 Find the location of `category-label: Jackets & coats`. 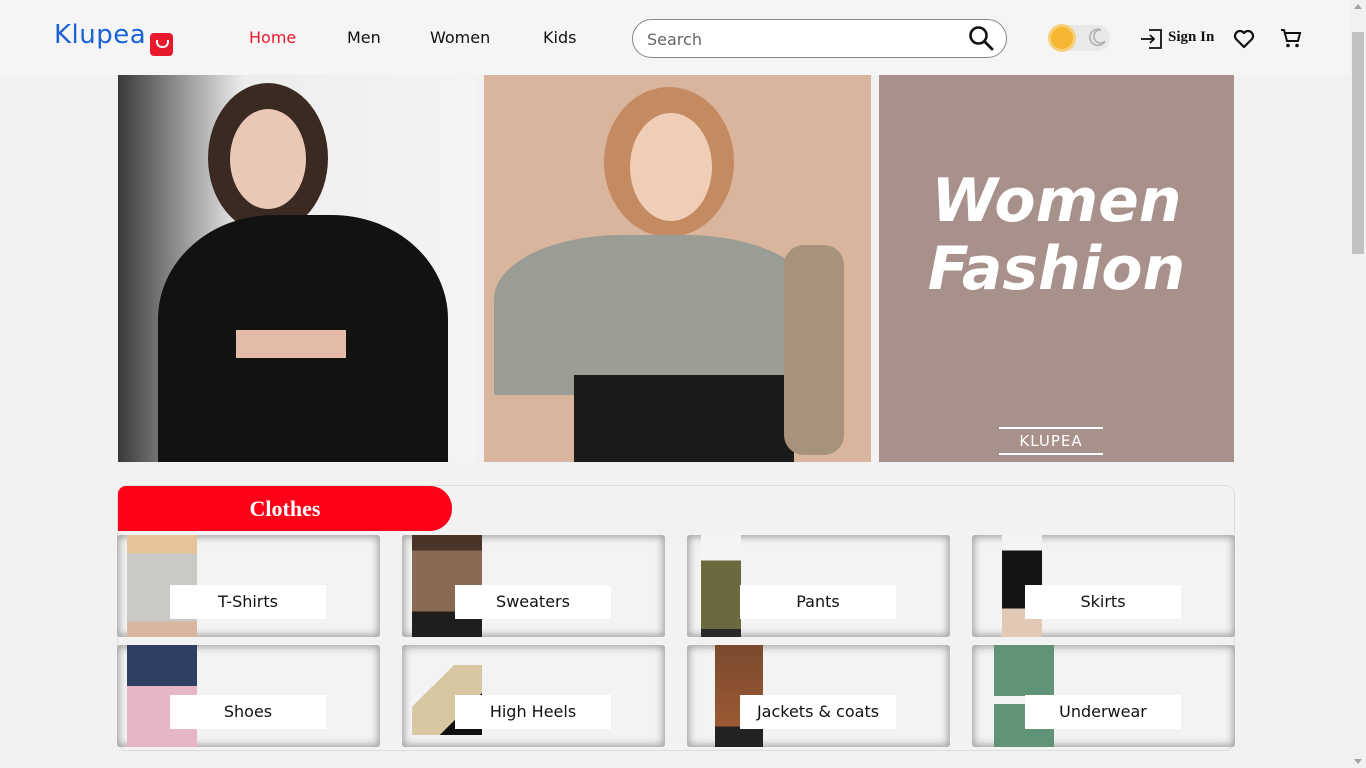

category-label: Jackets & coats is located at coordinates (818, 712).